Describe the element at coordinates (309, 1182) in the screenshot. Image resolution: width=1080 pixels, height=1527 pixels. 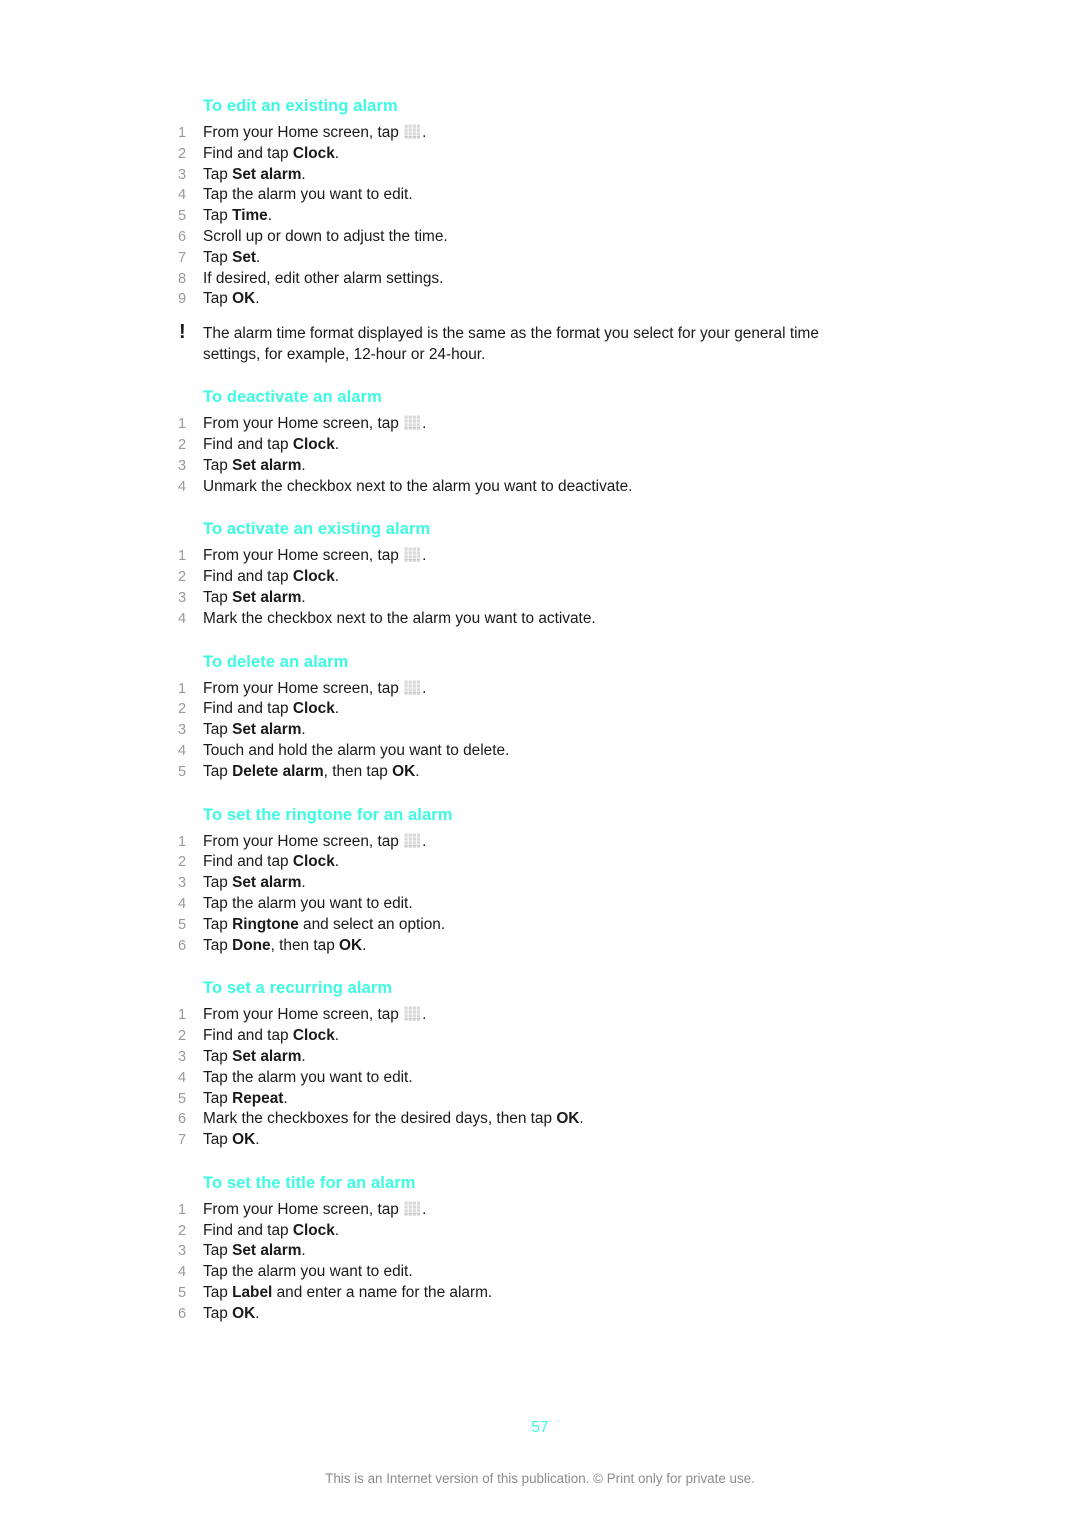
I see `section-heading: To set the title for an alarm` at that location.